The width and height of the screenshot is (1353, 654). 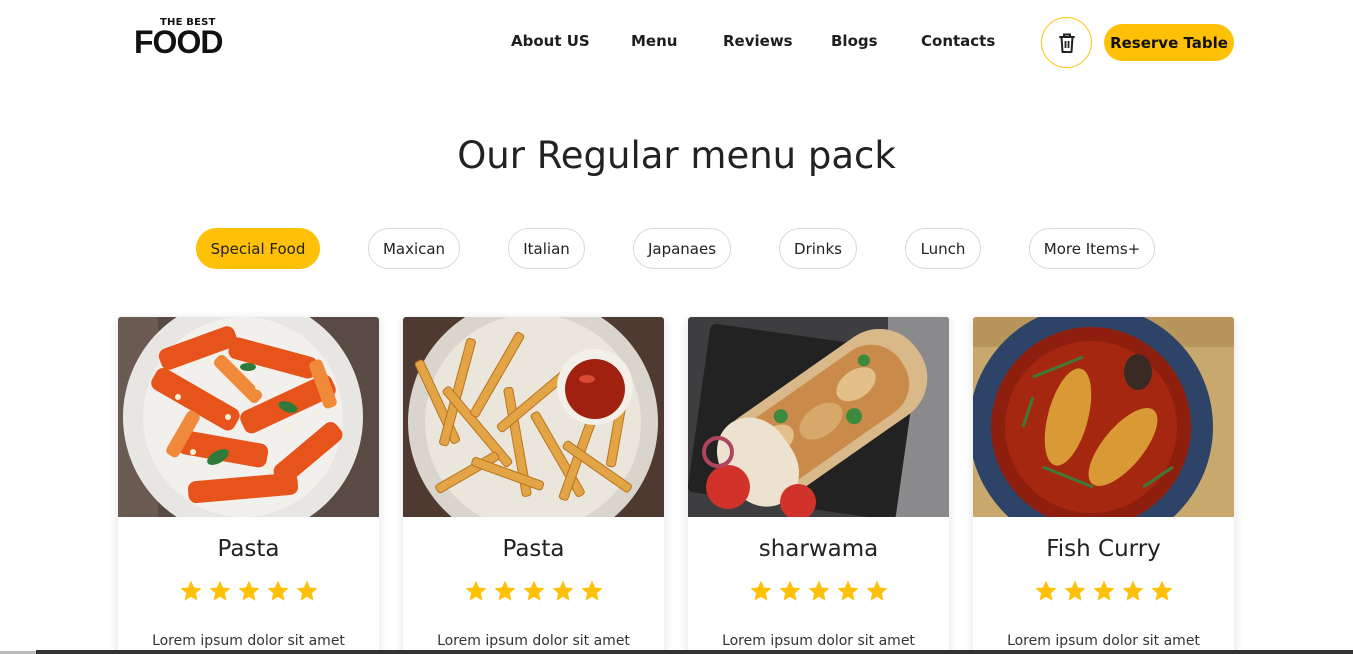 I want to click on section-title: Our Regular menu pack, so click(x=676, y=155).